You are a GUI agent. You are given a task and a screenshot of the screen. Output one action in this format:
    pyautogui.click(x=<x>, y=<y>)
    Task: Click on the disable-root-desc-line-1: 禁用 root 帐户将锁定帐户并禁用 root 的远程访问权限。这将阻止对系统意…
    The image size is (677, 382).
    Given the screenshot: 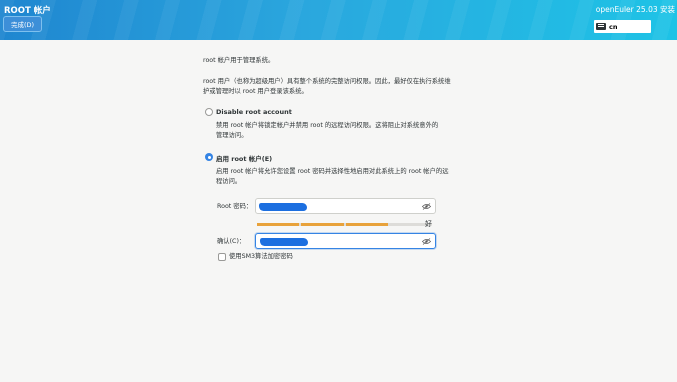 What is the action you would take?
    pyautogui.click(x=327, y=125)
    